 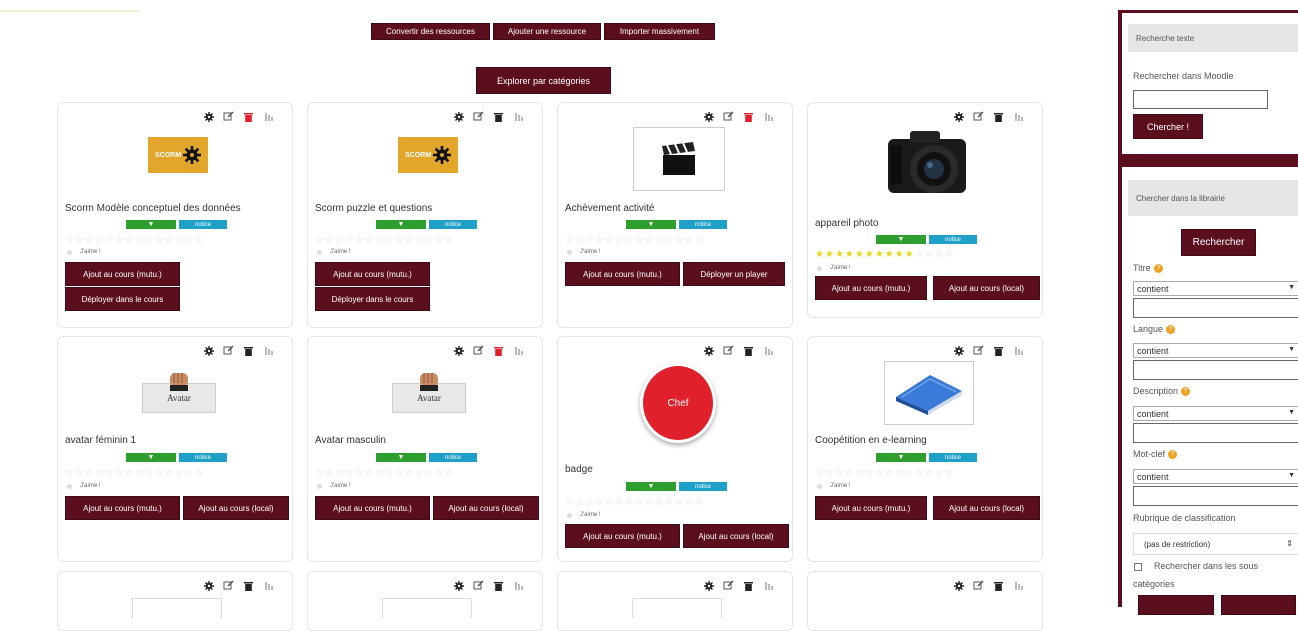 I want to click on resource-title: badge, so click(x=579, y=469).